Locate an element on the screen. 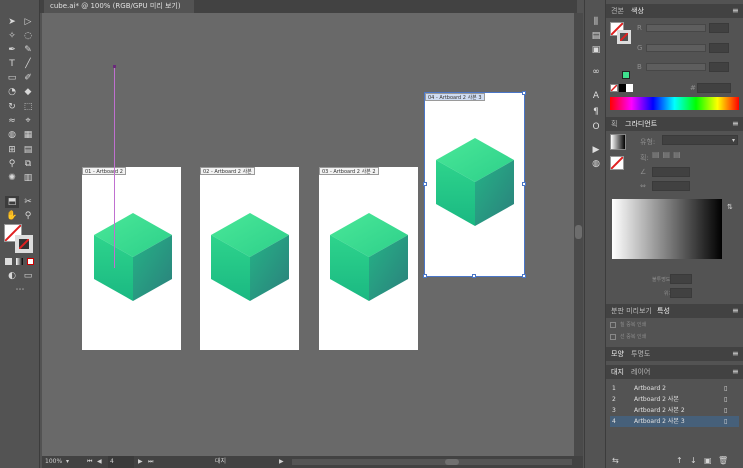  color-spectrum is located at coordinates (674, 103).